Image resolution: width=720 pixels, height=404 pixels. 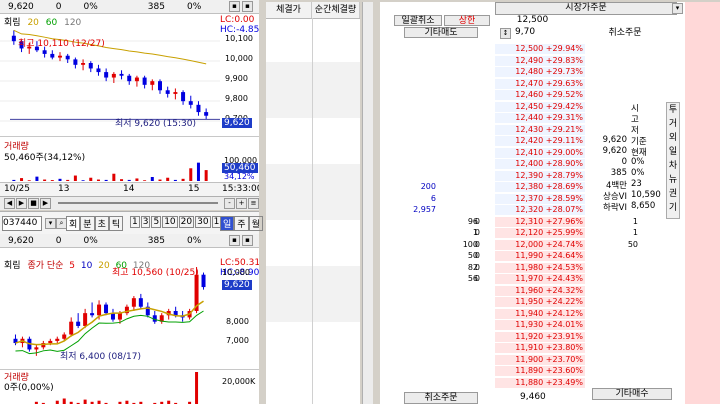 I want to click on tab-tick: 틱, so click(x=116, y=223).